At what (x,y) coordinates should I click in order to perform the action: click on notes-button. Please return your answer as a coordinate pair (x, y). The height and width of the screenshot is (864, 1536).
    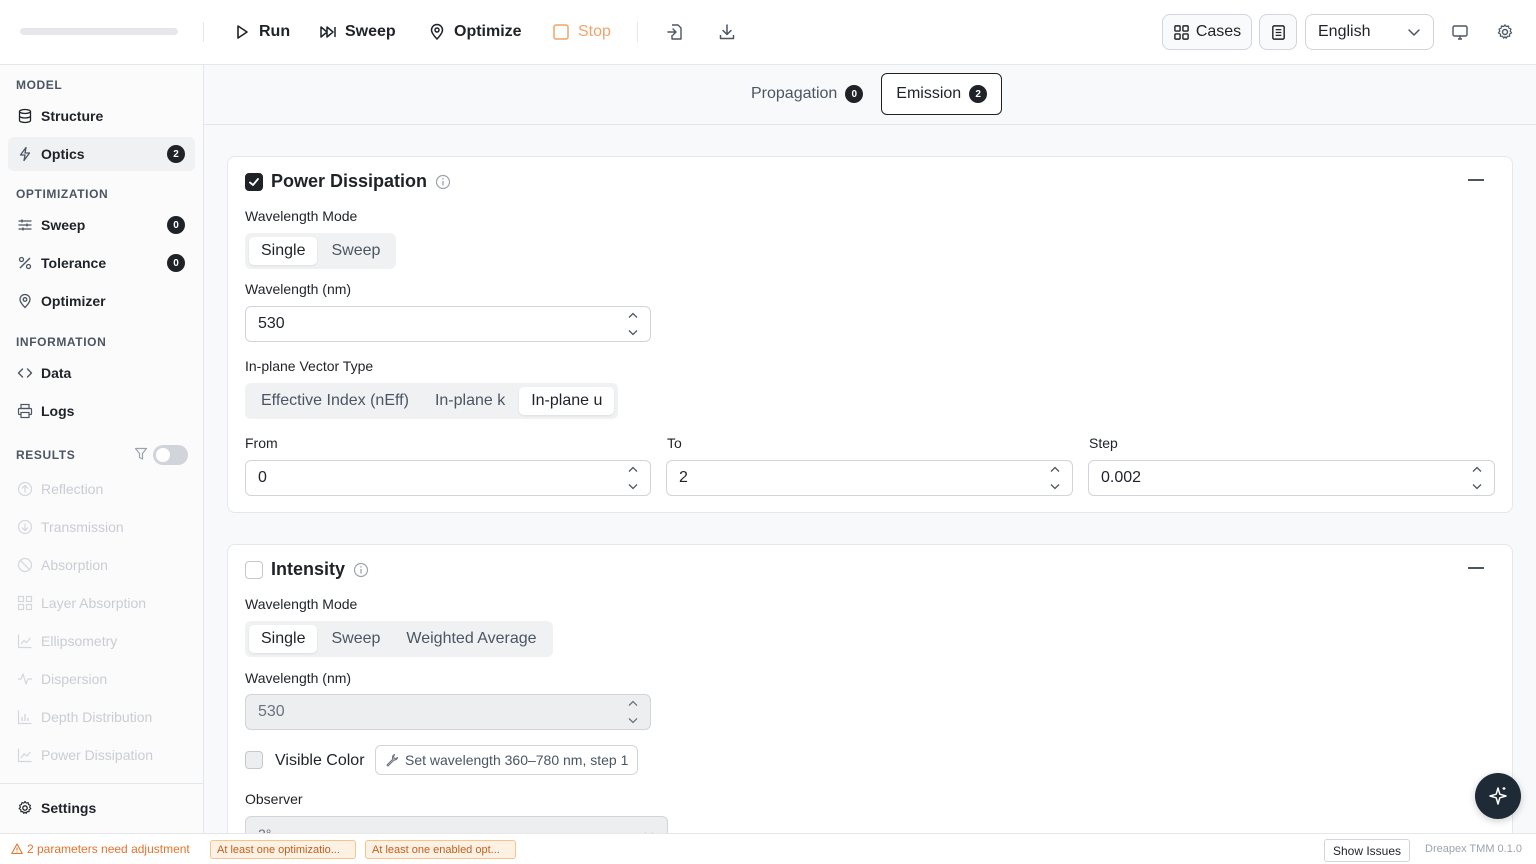
    Looking at the image, I should click on (1278, 32).